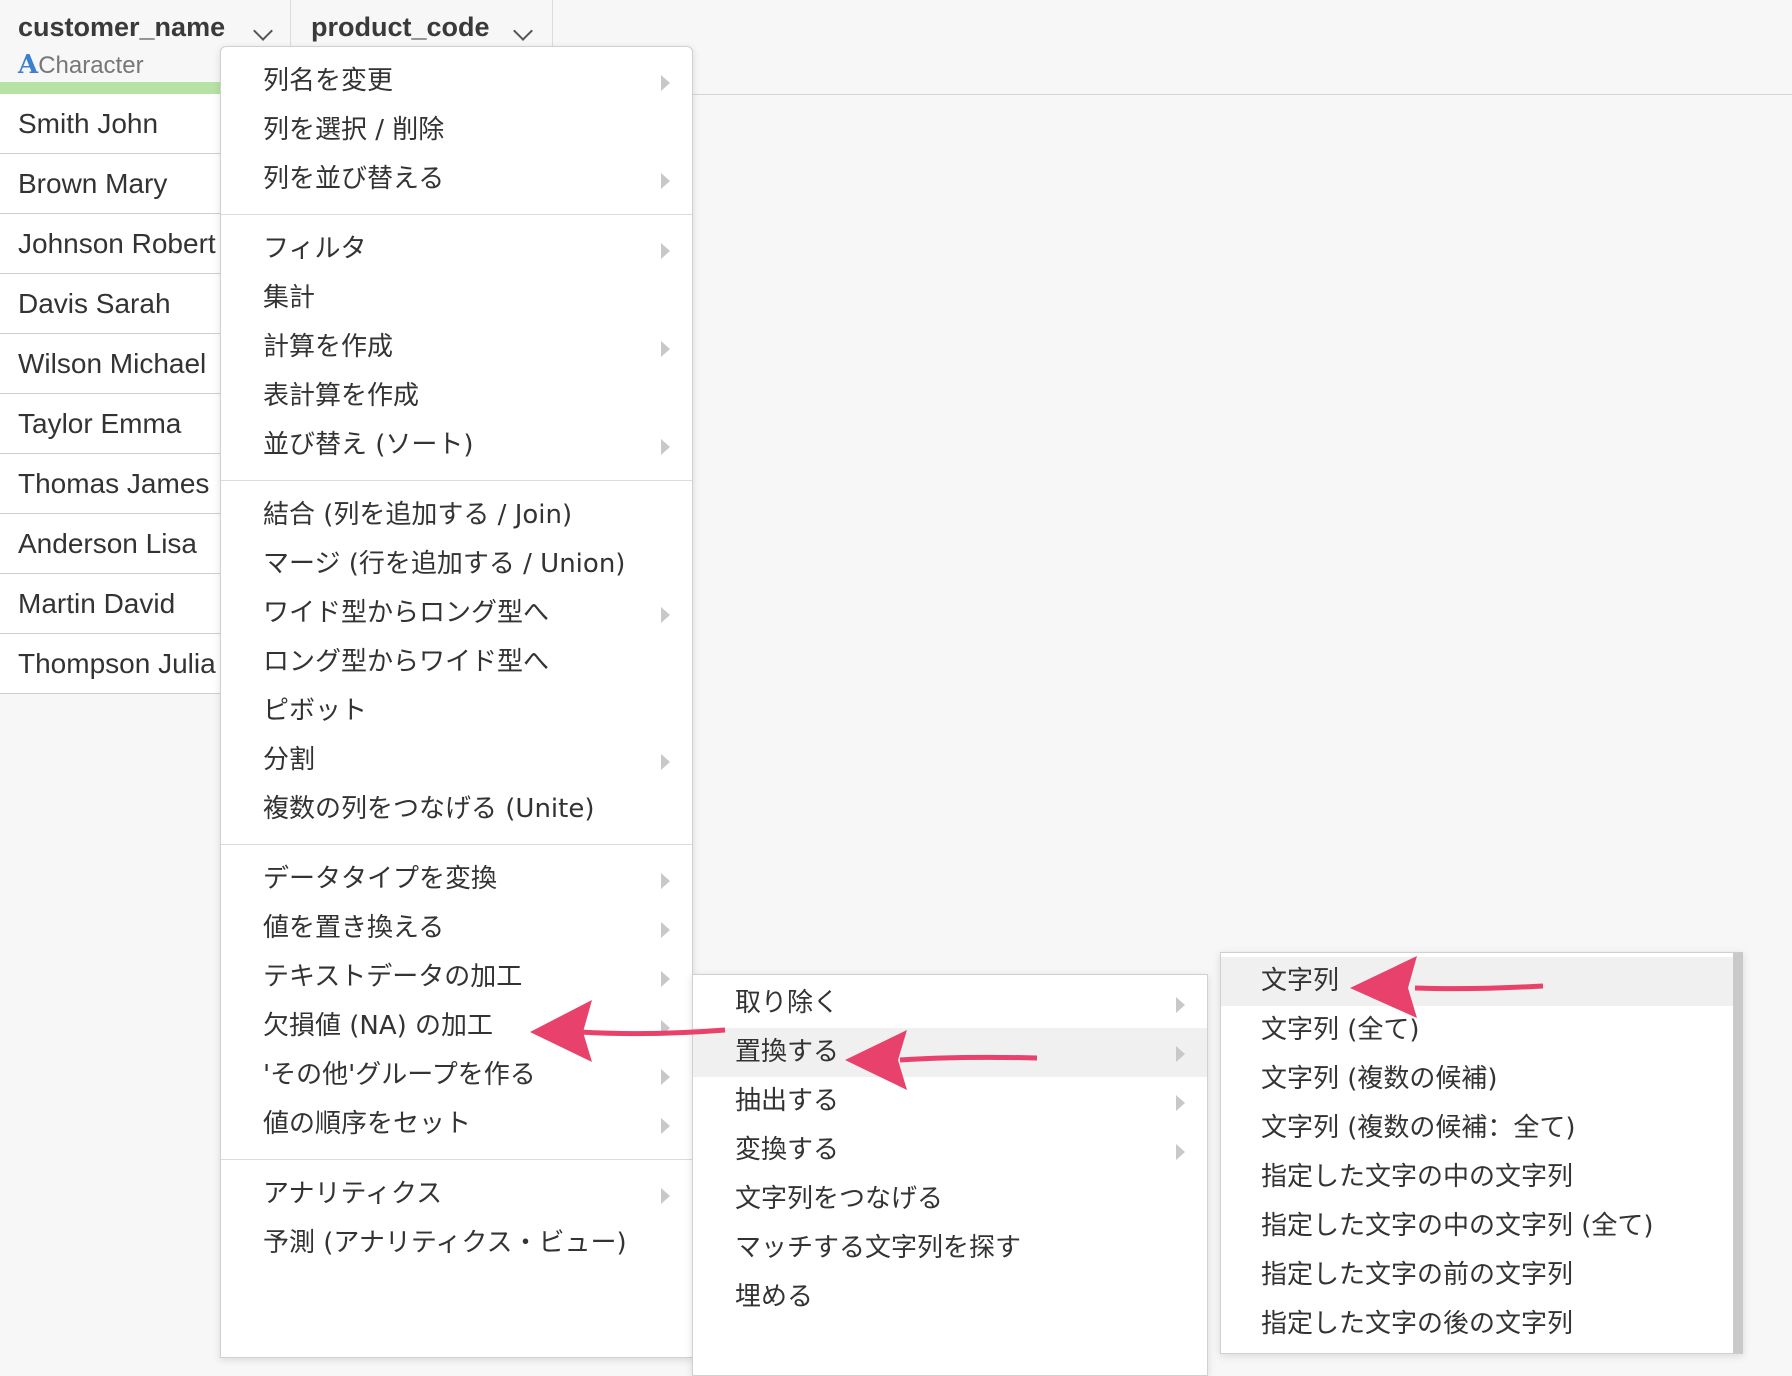 The width and height of the screenshot is (1792, 1376). I want to click on menu-item: 値の順序をセット, so click(456, 1124).